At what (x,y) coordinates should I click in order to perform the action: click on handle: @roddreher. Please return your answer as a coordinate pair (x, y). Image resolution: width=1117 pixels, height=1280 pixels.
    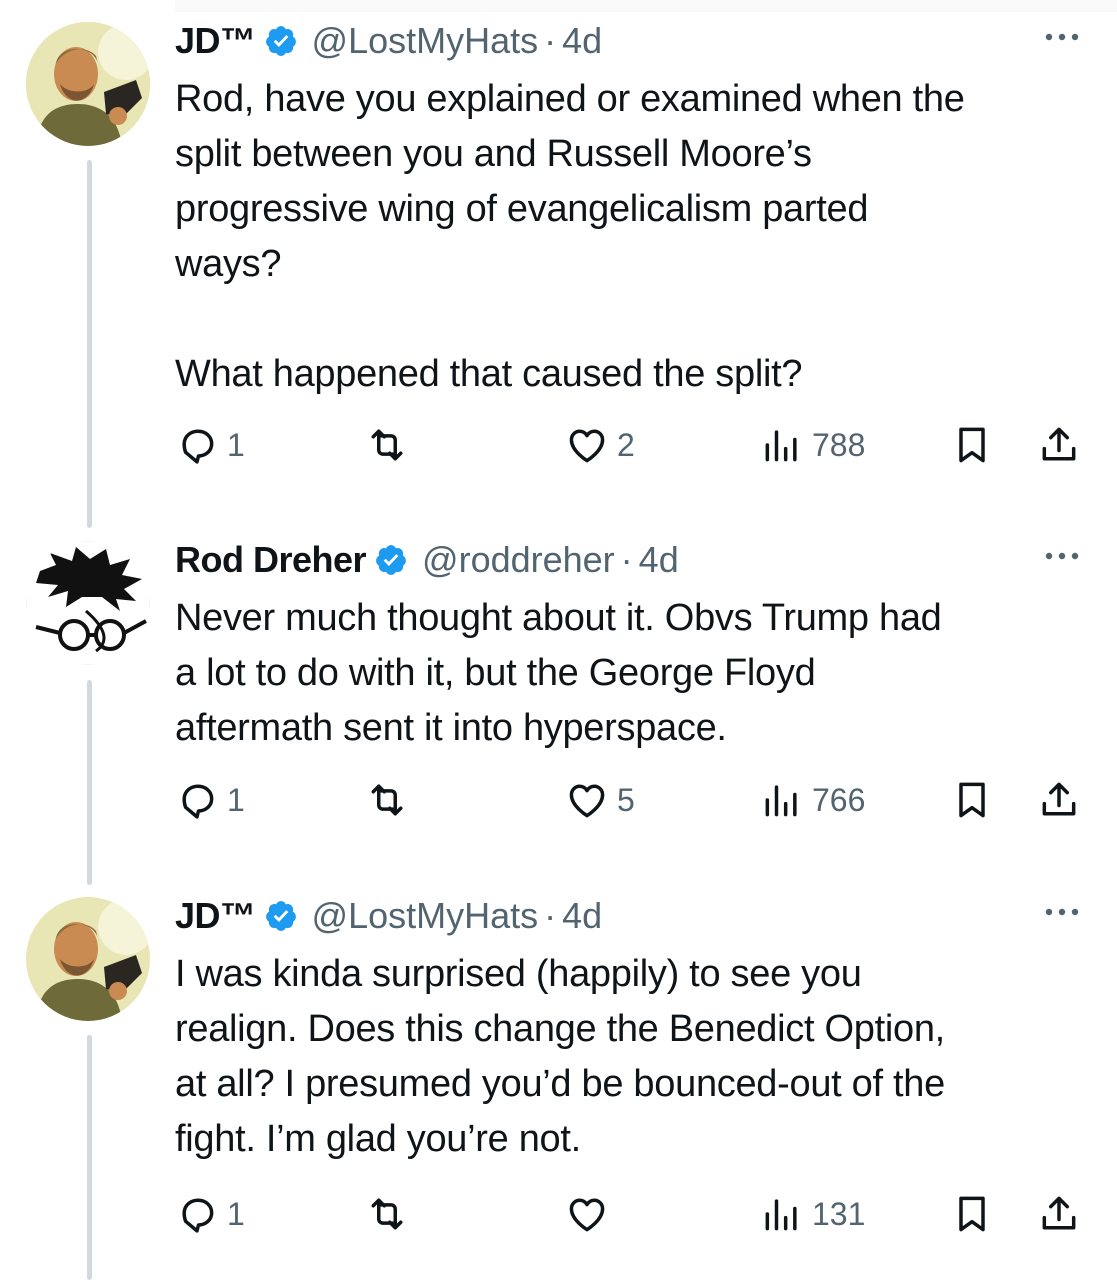
    Looking at the image, I should click on (518, 560).